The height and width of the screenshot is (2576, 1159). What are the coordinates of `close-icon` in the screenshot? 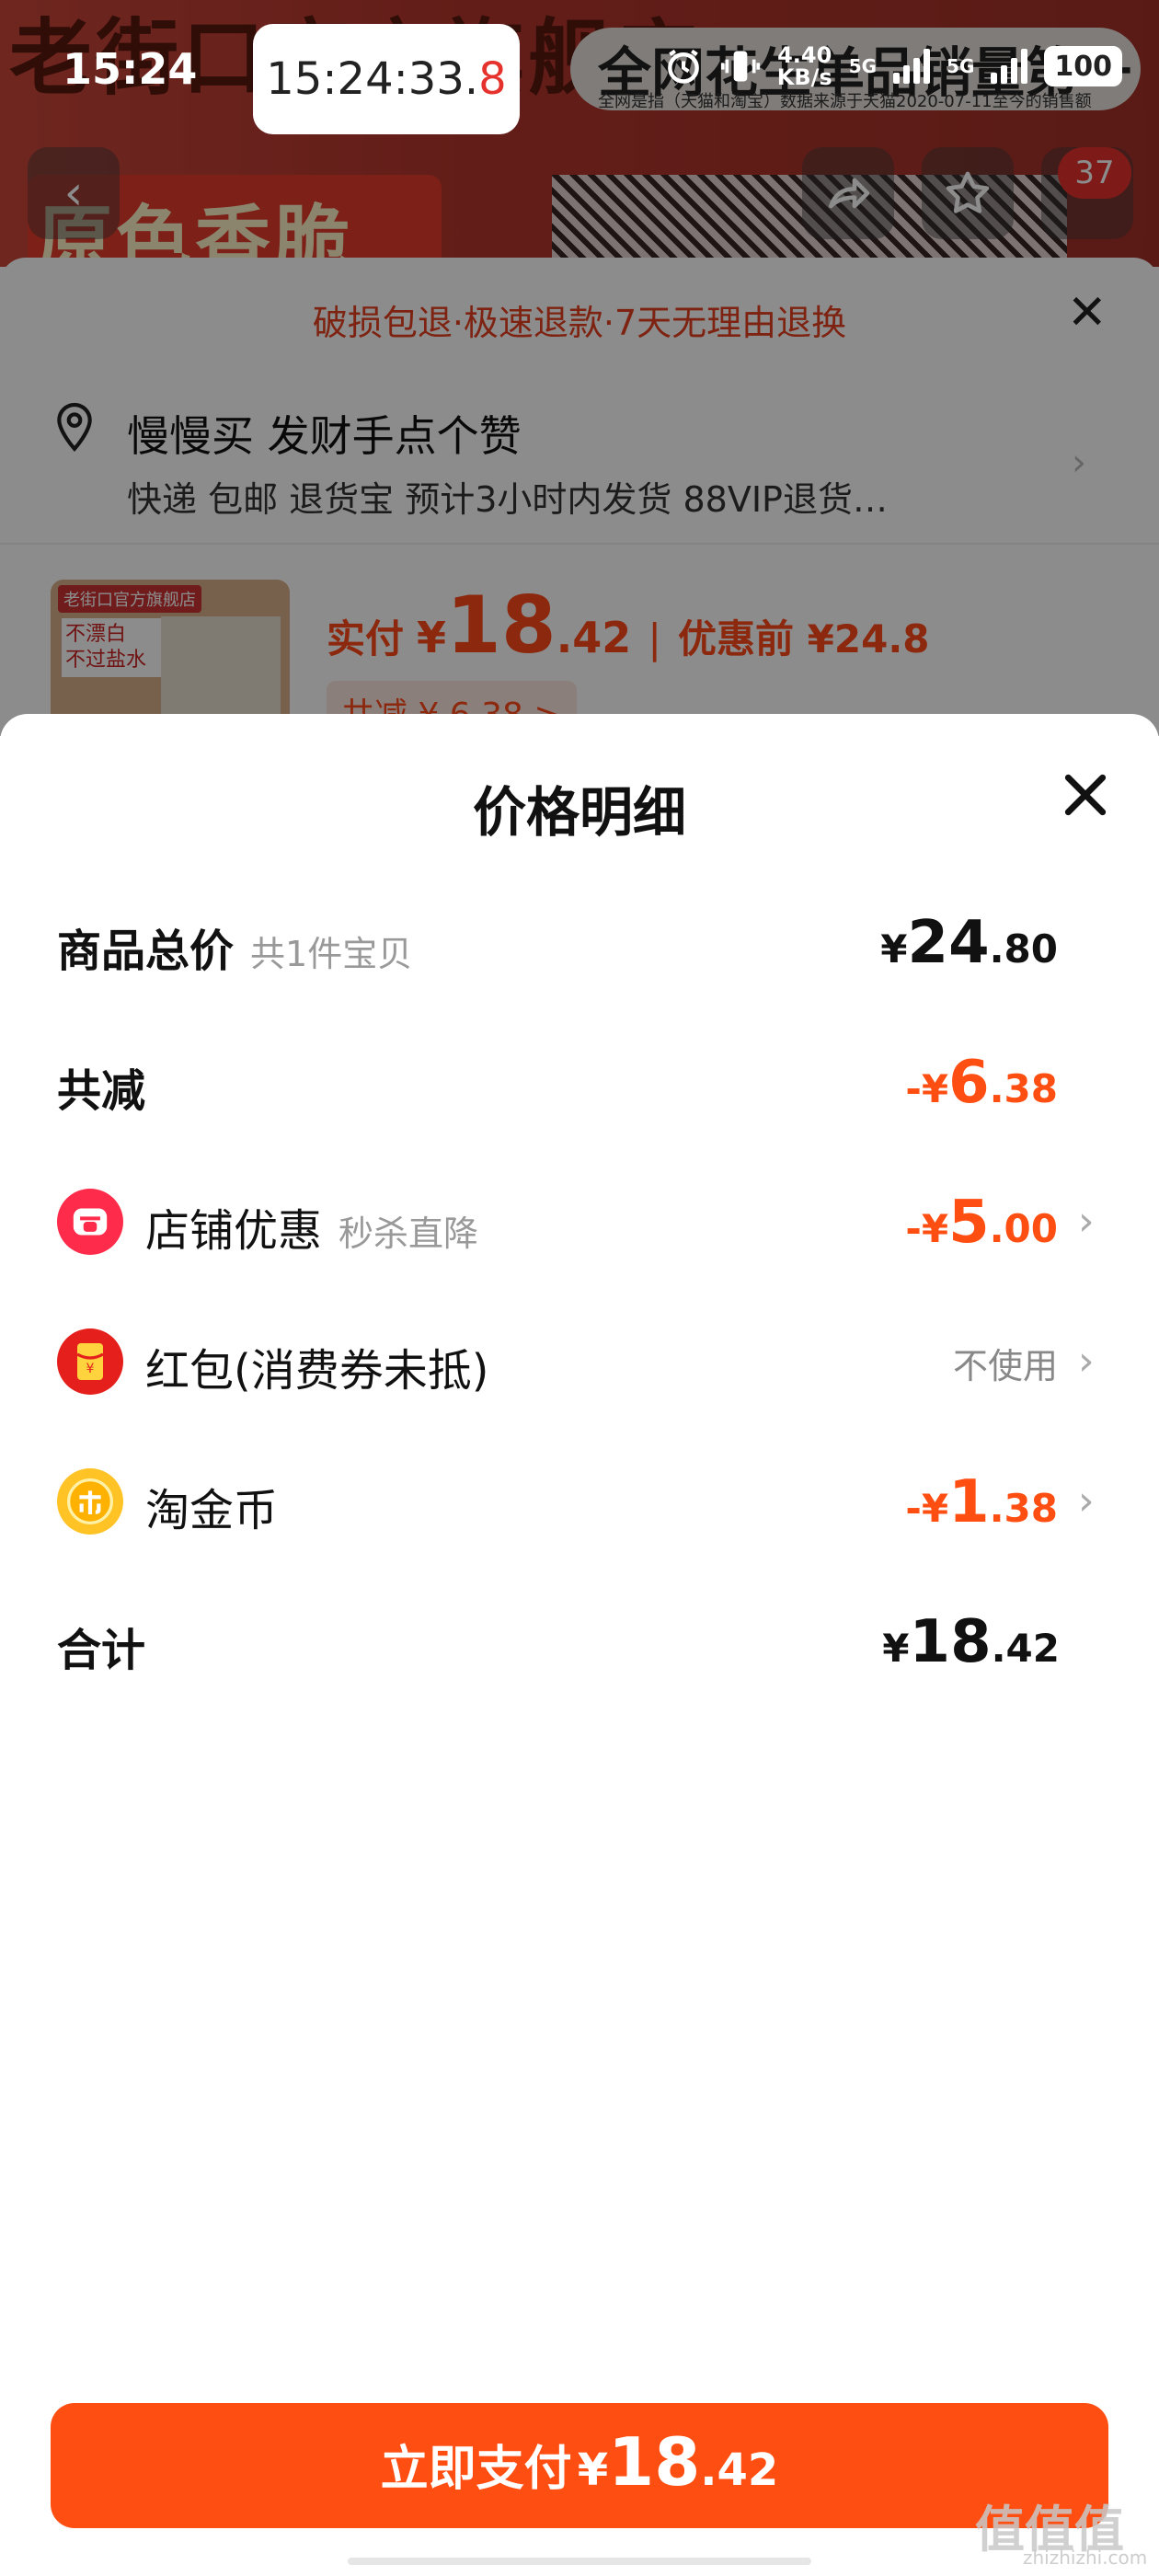 It's located at (1085, 794).